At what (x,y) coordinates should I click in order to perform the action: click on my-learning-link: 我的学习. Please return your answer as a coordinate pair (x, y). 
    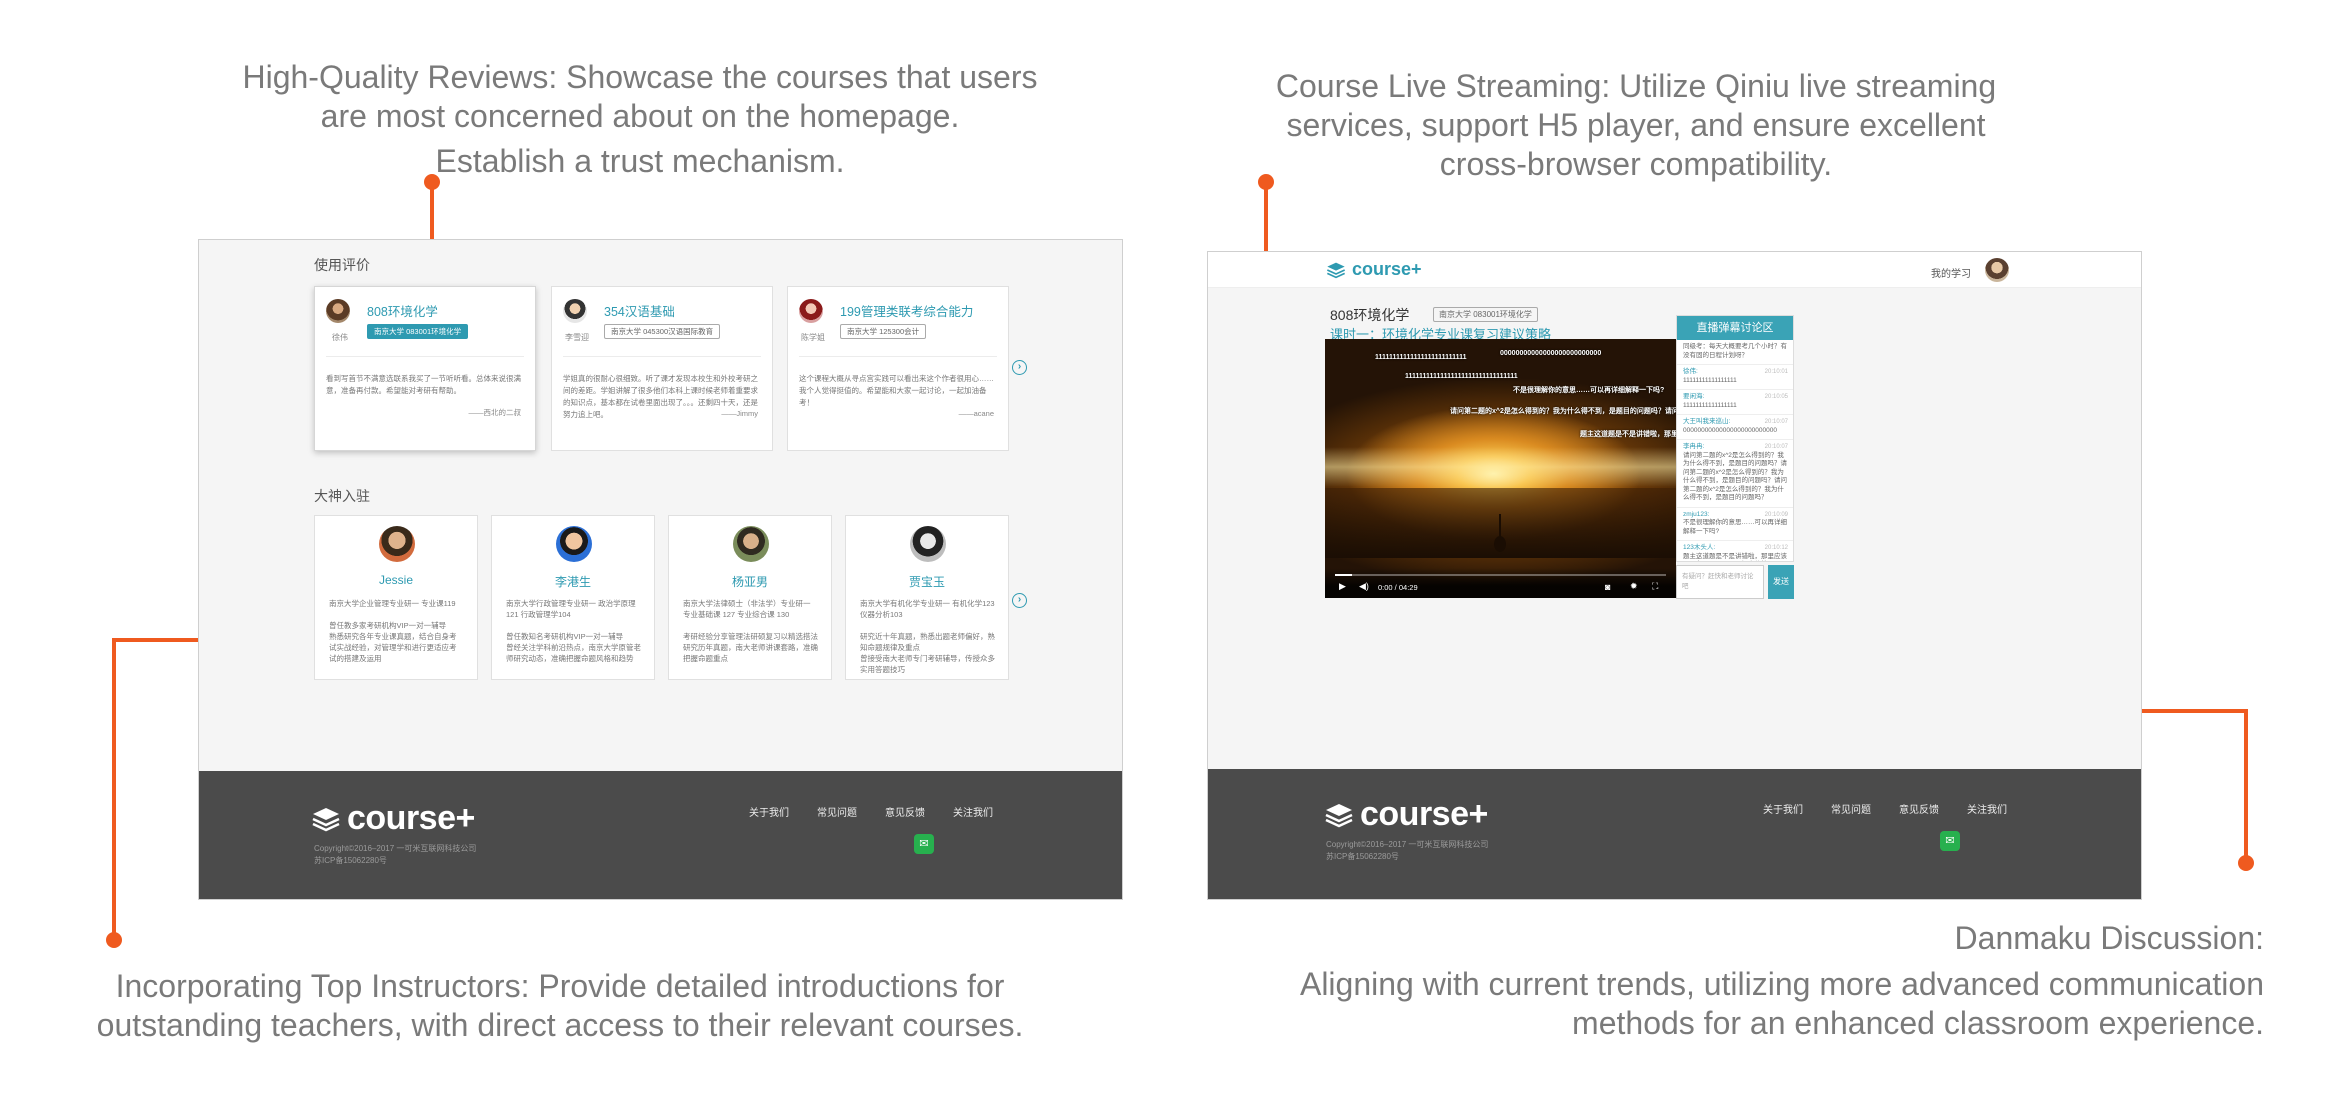
    Looking at the image, I should click on (1951, 272).